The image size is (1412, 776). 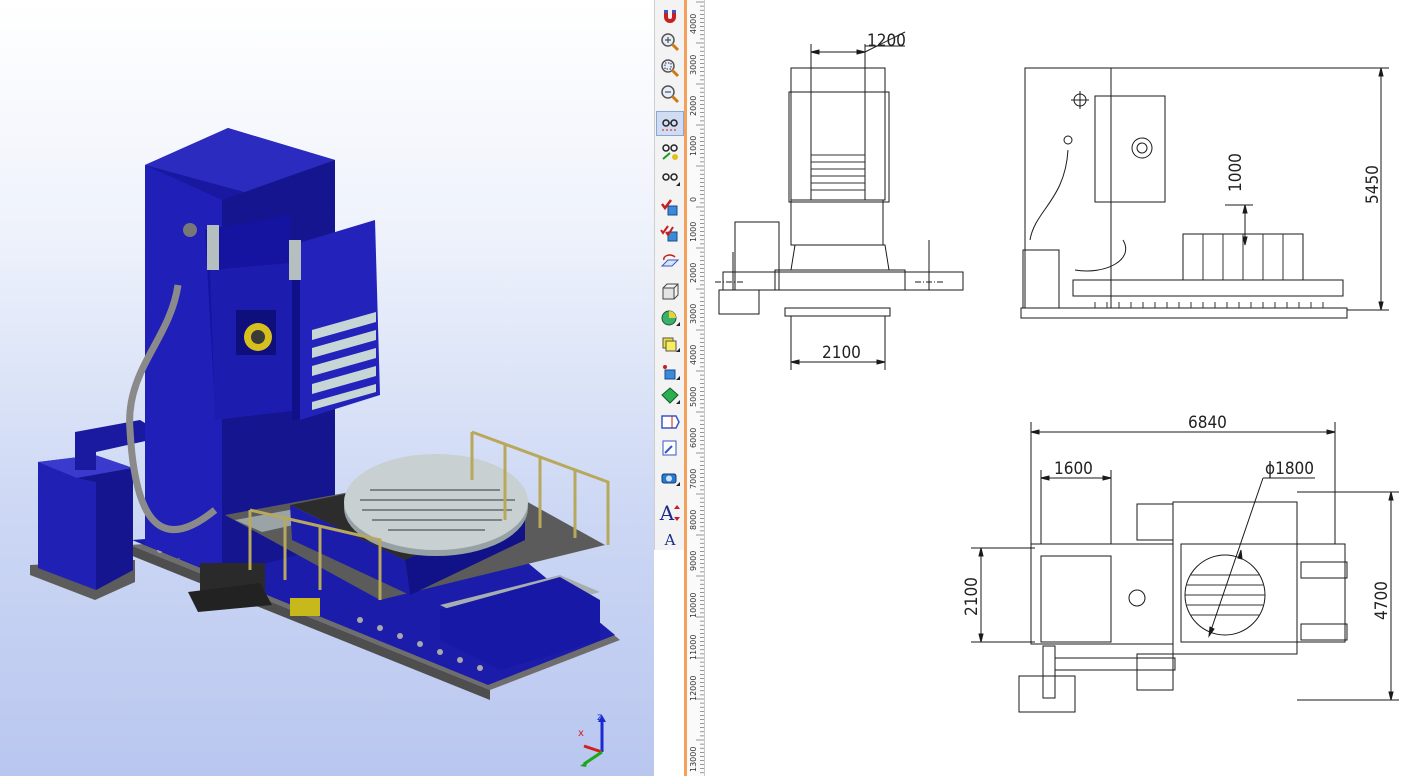 I want to click on view-glasses-pick-icon, so click(x=670, y=151).